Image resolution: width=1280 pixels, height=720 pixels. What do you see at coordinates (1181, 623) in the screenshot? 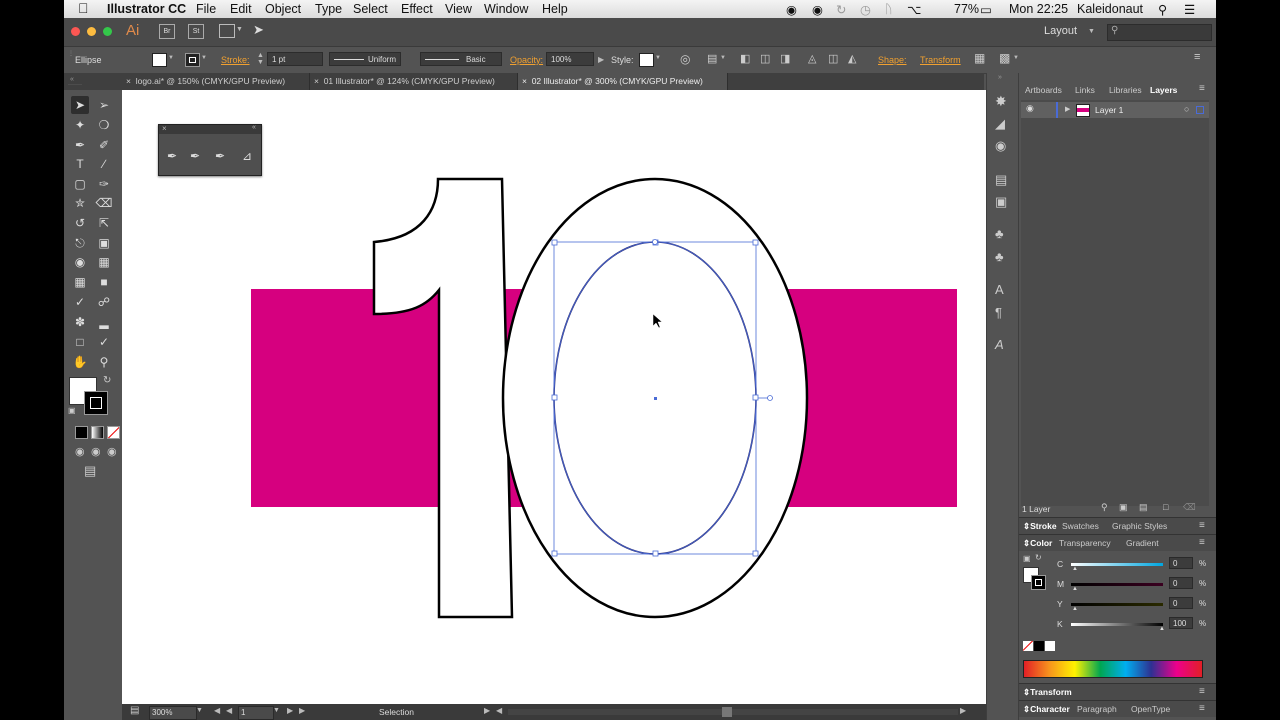
I see `channel-k-input: 100` at bounding box center [1181, 623].